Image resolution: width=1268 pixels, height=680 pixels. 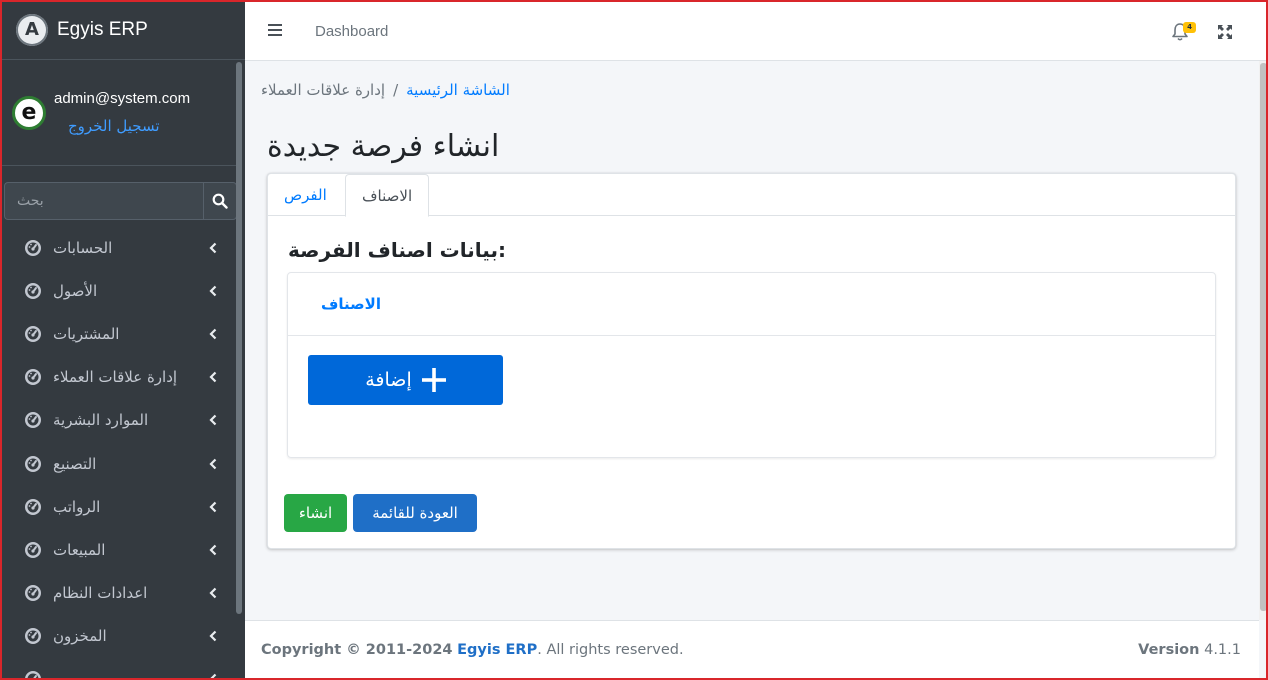 What do you see at coordinates (118, 247) in the screenshot?
I see `sidebar-item-accounts: الحسابات` at bounding box center [118, 247].